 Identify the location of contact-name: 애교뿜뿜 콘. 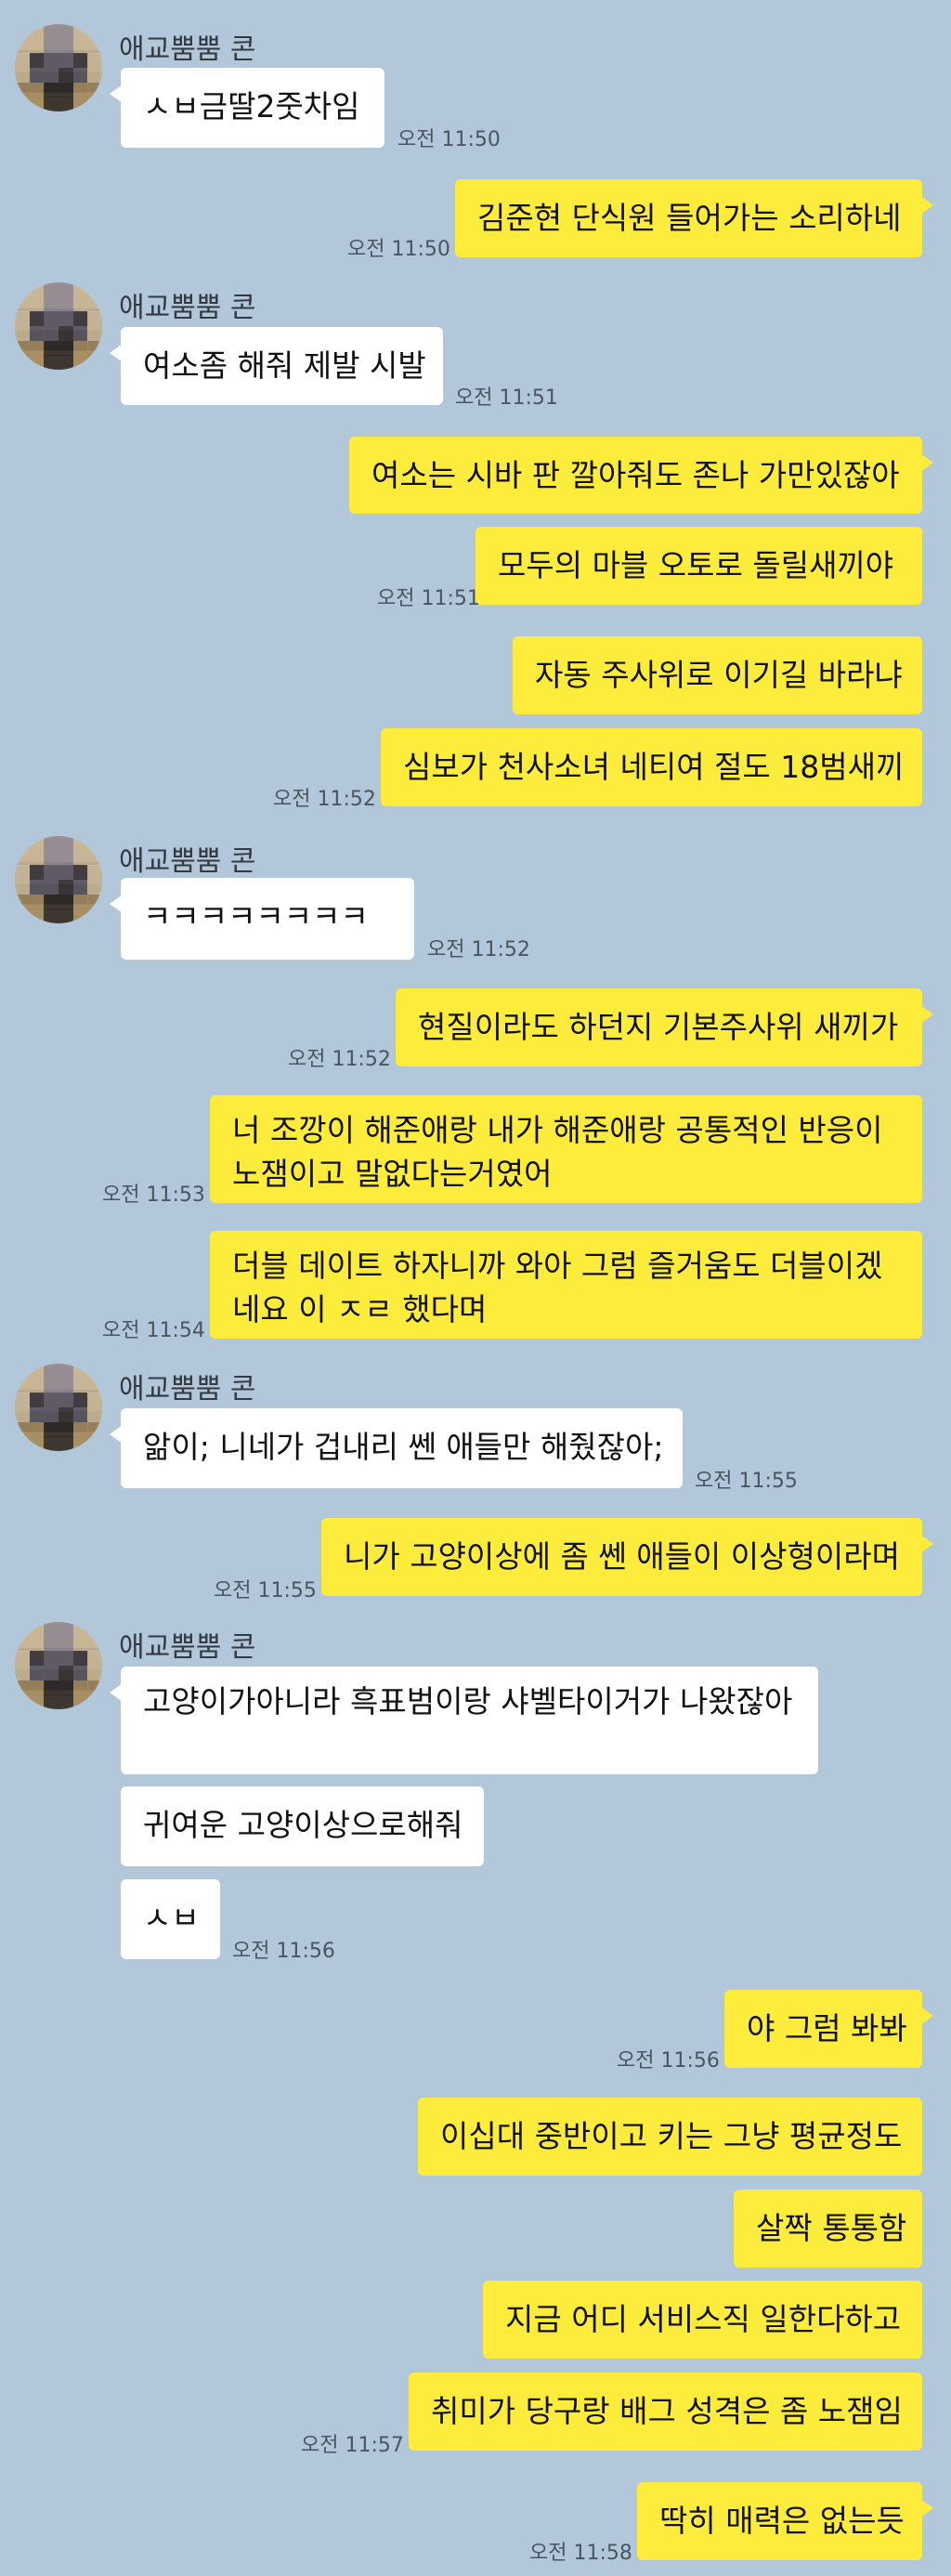
(187, 1647).